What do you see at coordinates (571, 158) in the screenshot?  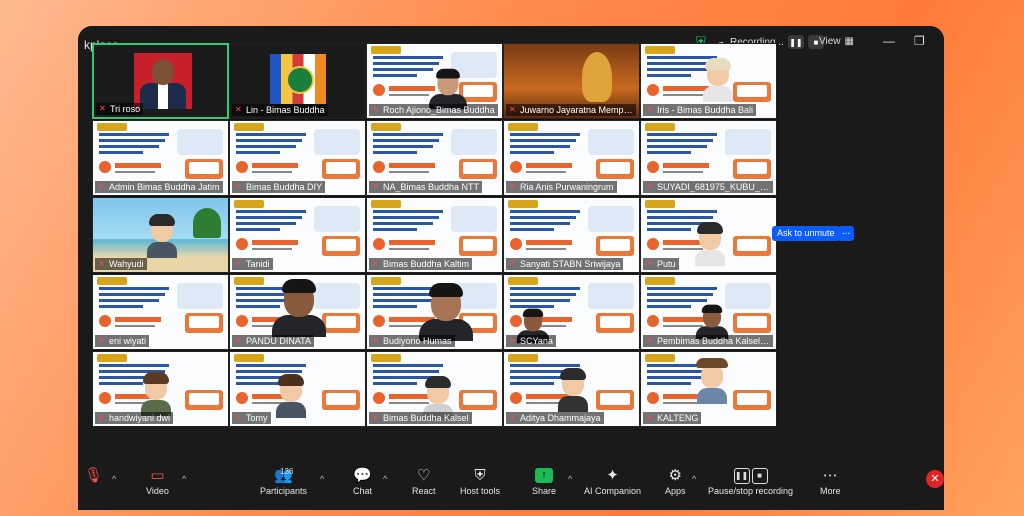 I see `participant-tile: ✕ Ria Anis Purwaningrum` at bounding box center [571, 158].